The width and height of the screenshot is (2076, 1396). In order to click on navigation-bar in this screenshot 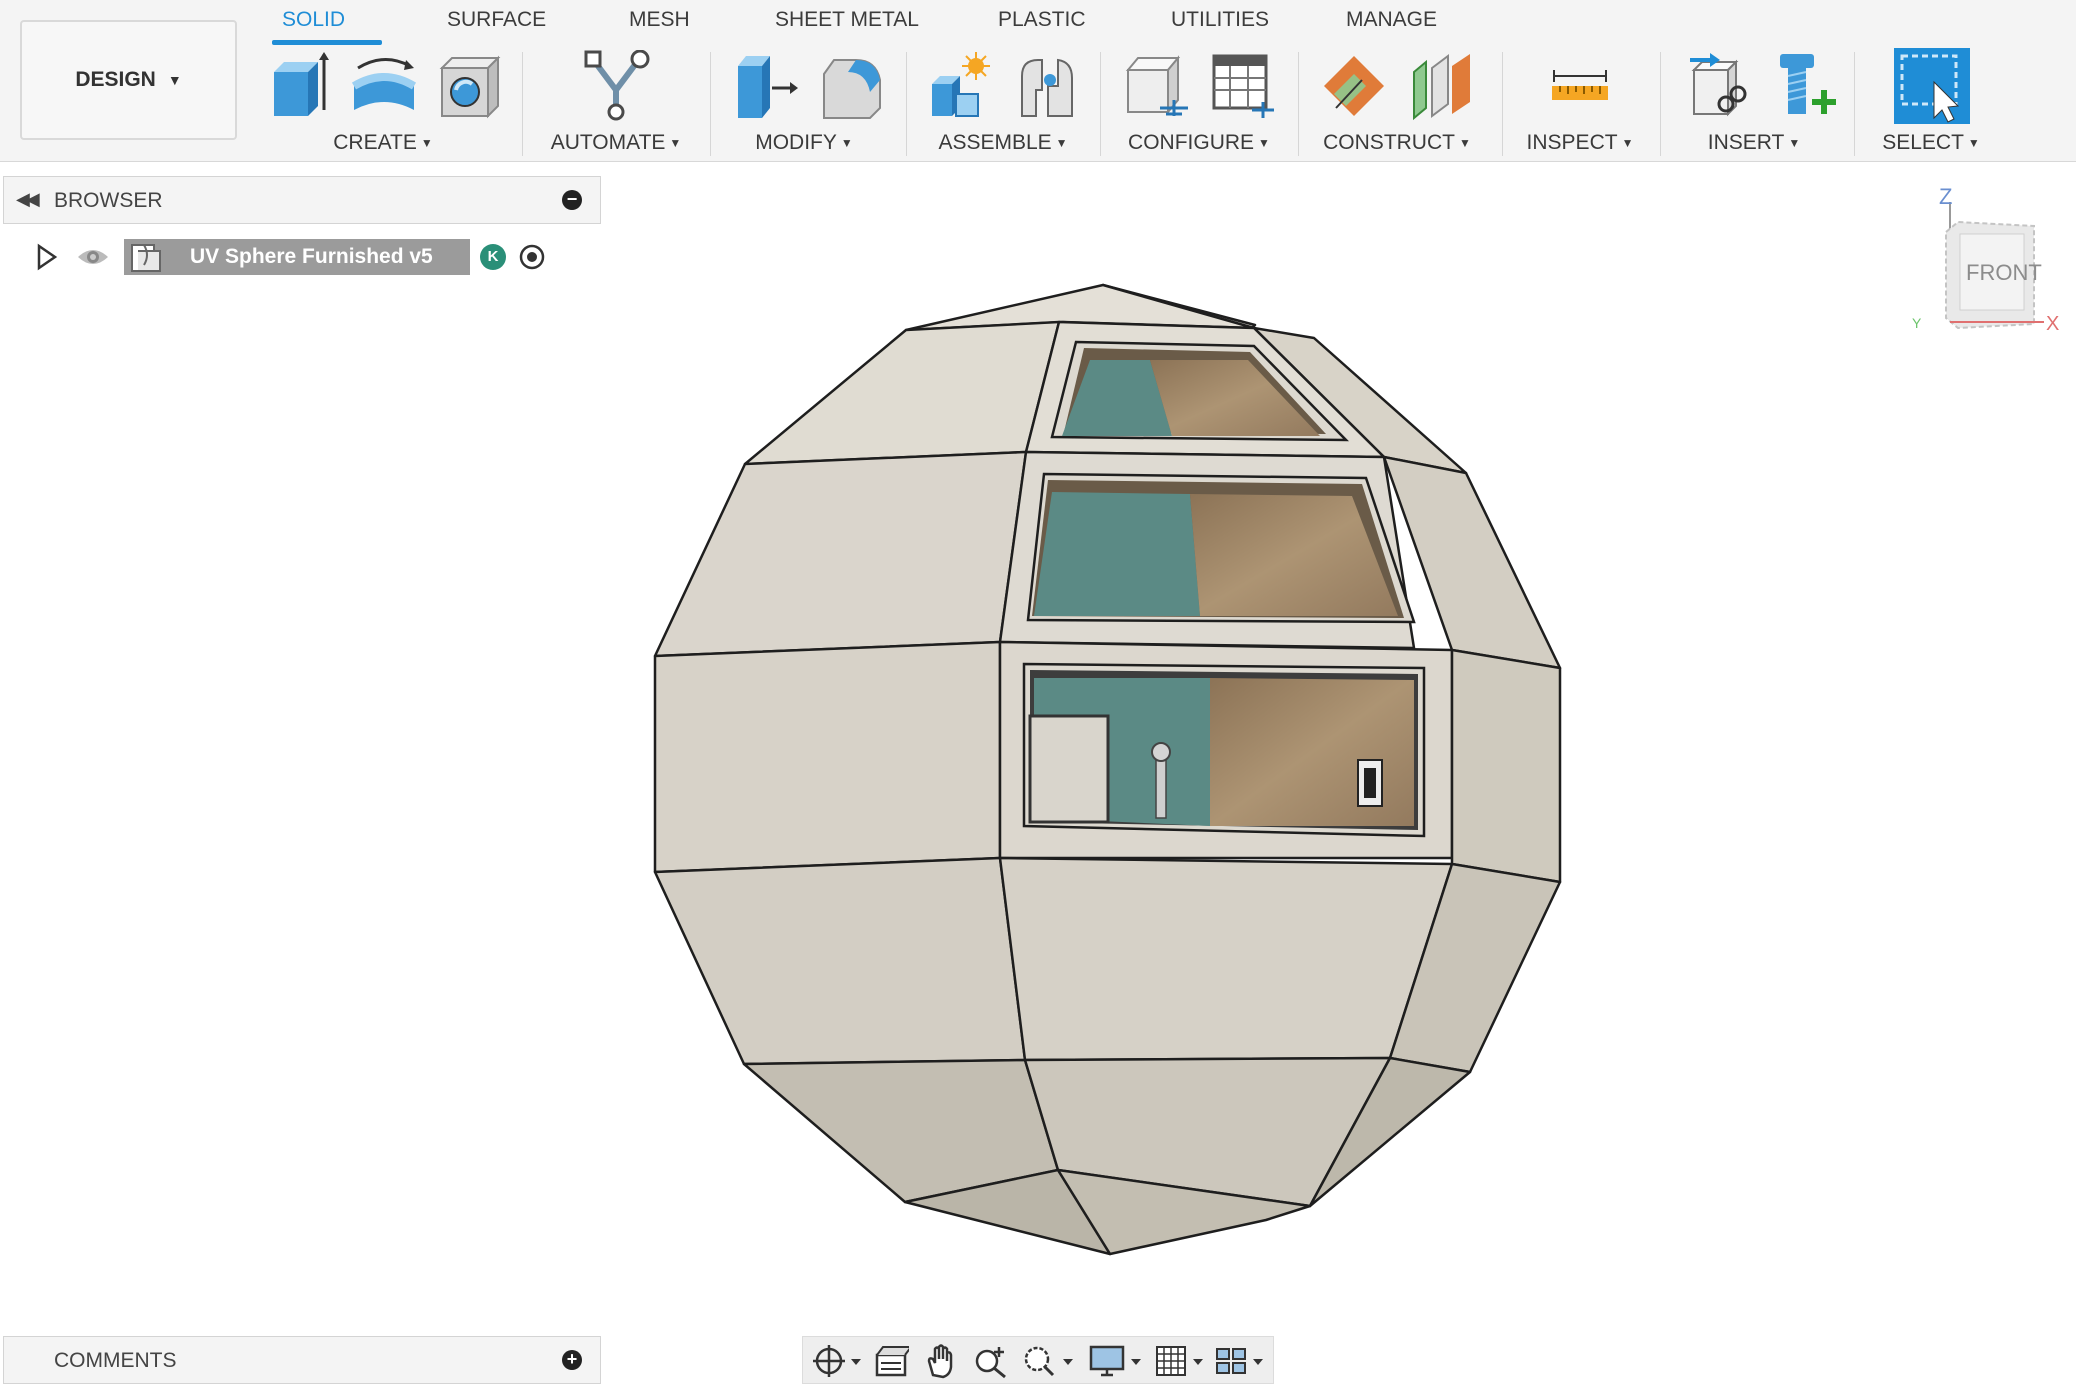, I will do `click(1038, 1360)`.